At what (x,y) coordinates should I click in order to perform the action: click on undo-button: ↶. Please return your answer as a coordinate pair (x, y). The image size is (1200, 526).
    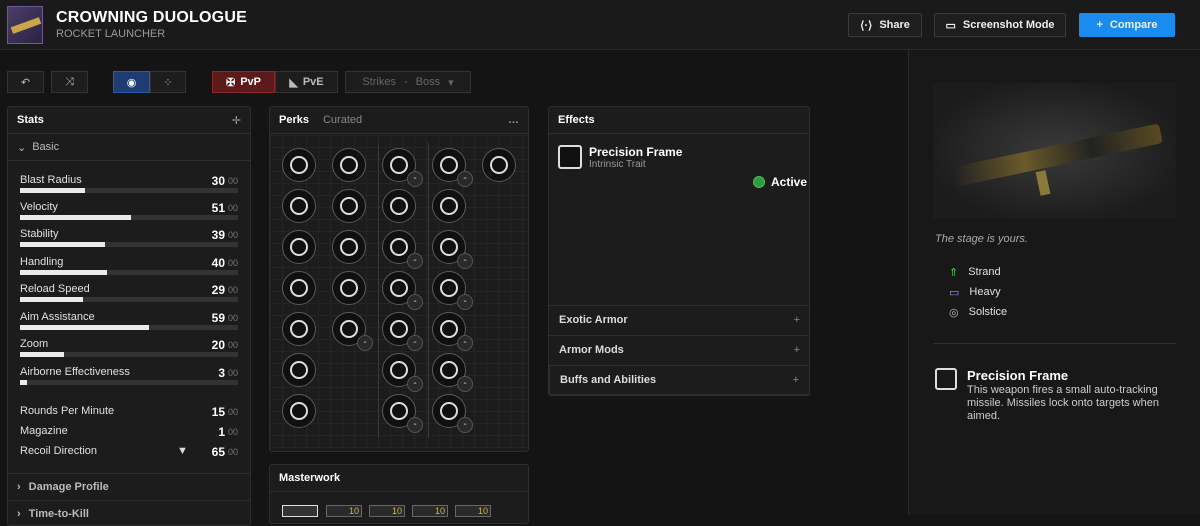
    Looking at the image, I should click on (25, 82).